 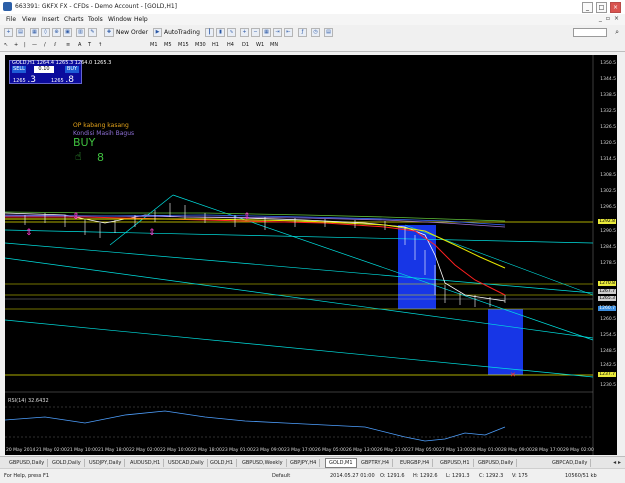 What do you see at coordinates (27, 463) in the screenshot?
I see `tab-gbpusd-daily: GBPUSD,Daily` at bounding box center [27, 463].